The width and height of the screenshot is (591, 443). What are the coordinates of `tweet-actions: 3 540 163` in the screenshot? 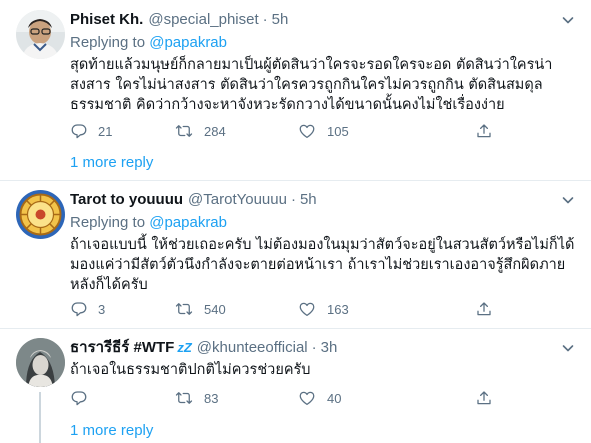 It's located at (290, 309).